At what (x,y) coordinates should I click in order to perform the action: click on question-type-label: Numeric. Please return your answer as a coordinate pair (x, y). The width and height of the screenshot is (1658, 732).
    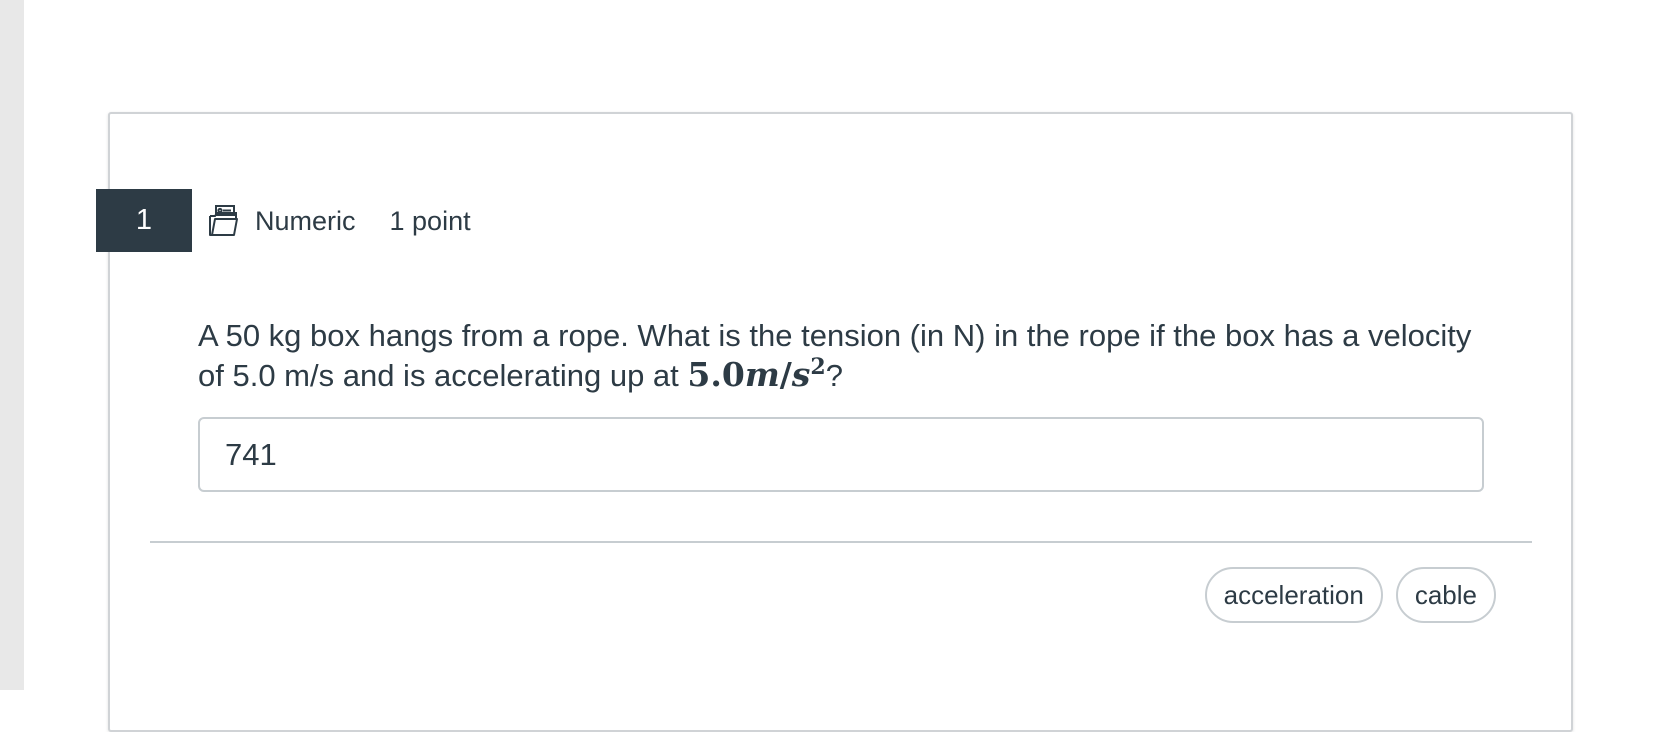
    Looking at the image, I should click on (305, 220).